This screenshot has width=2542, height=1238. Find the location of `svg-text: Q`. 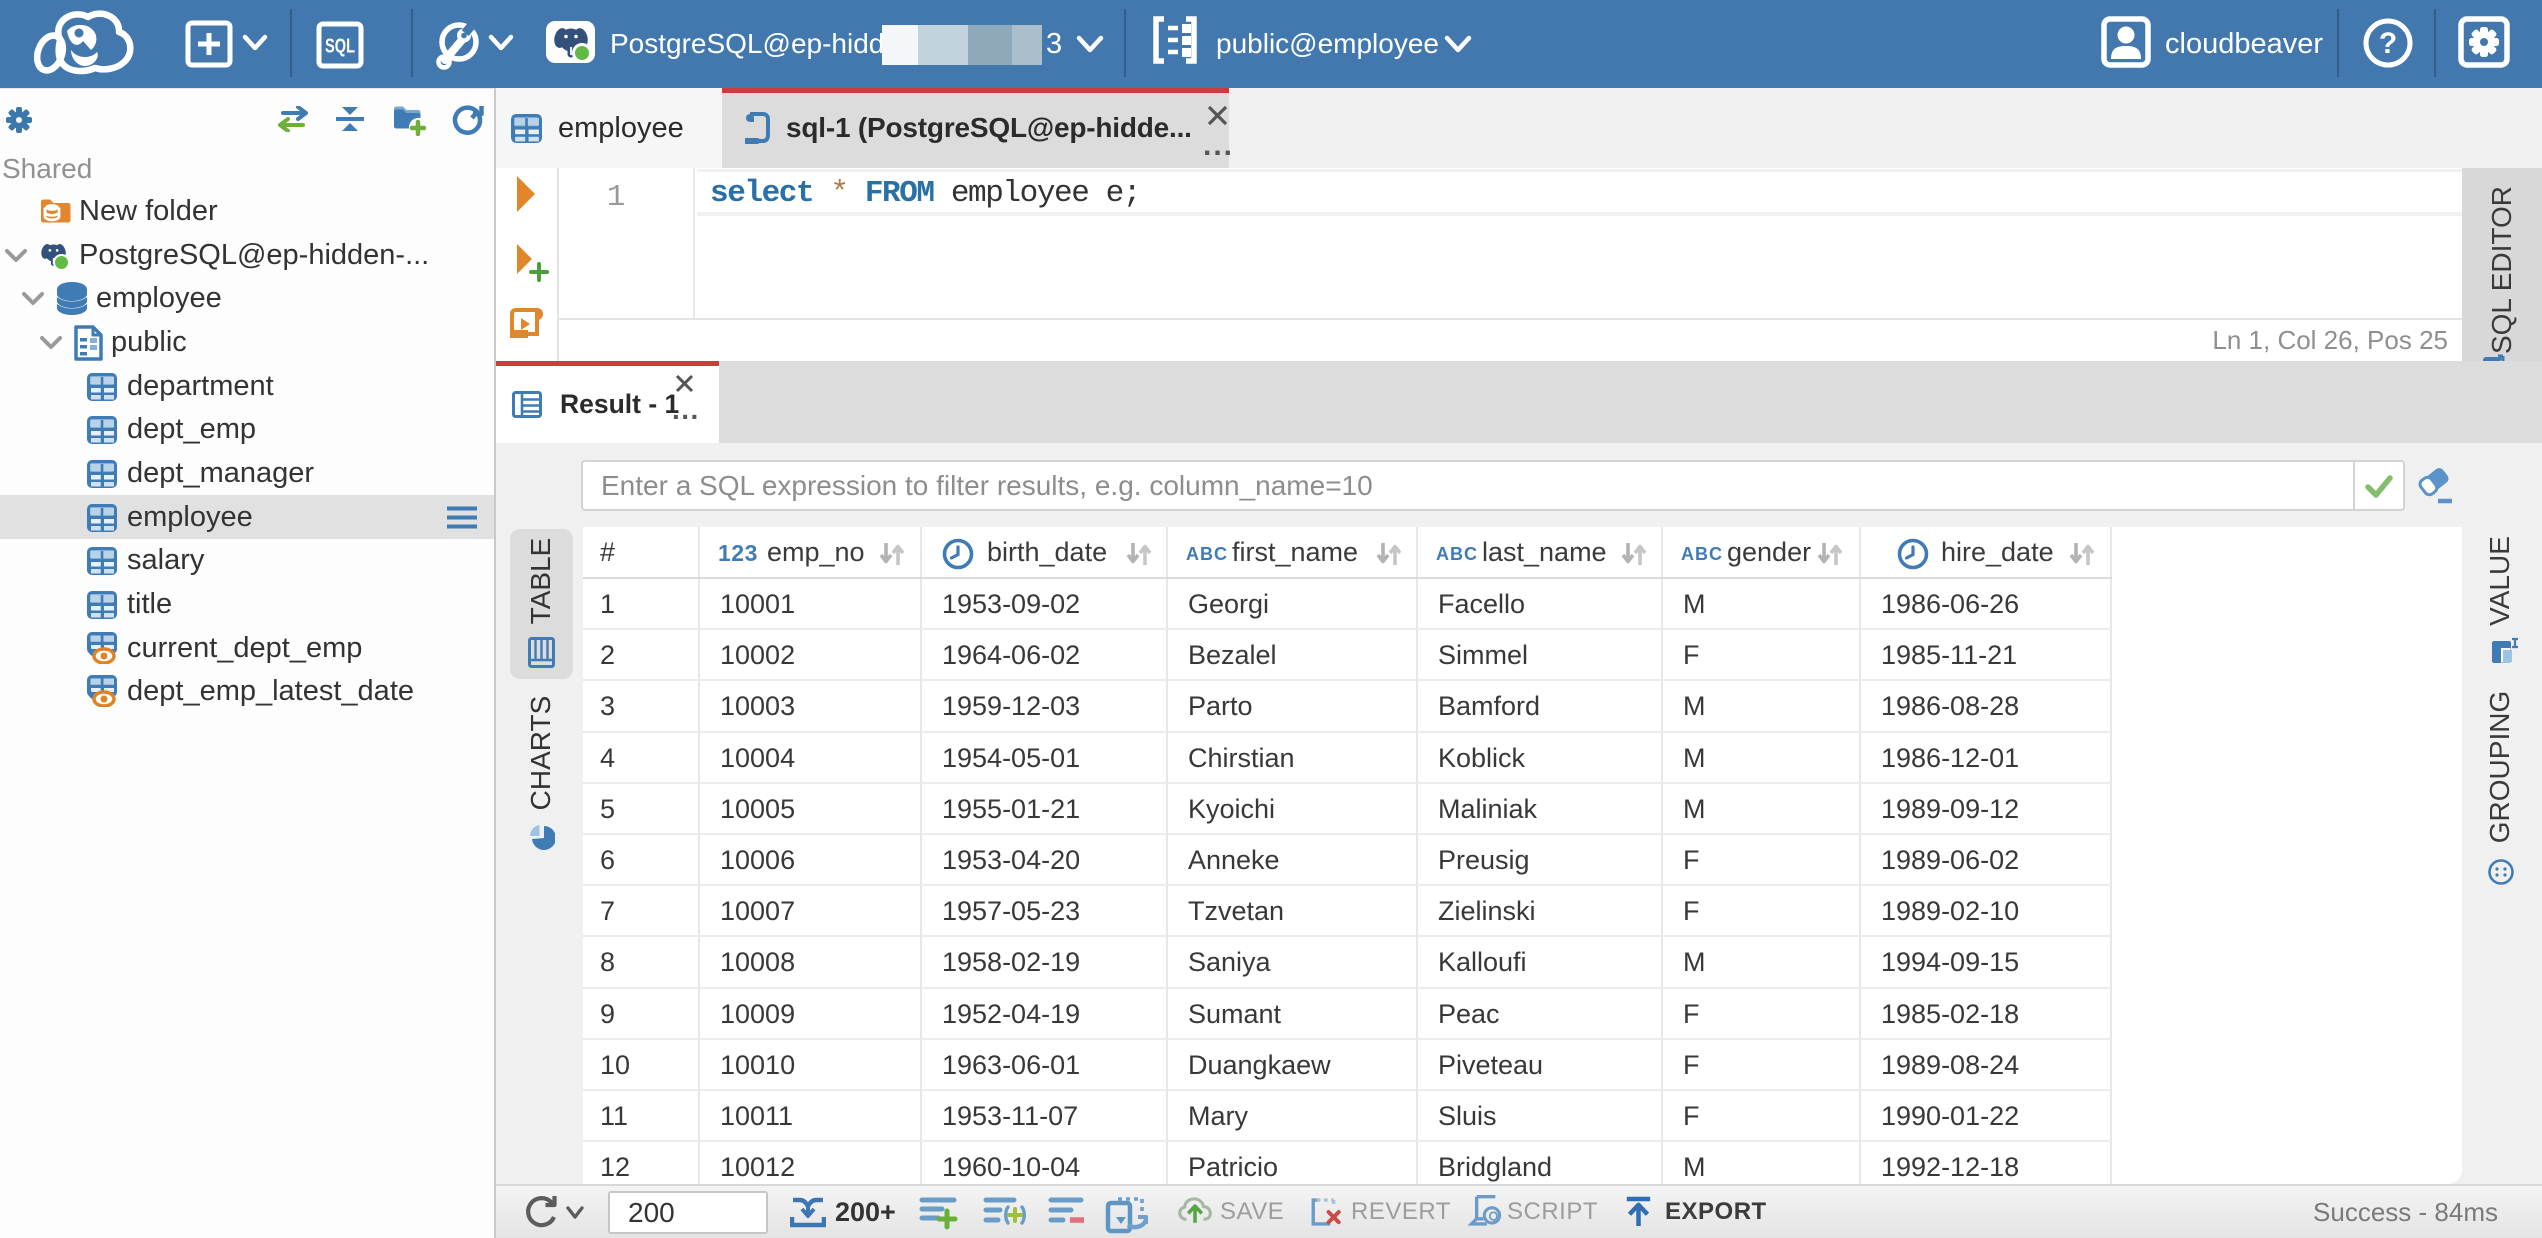

svg-text: Q is located at coordinates (1494, 1216).